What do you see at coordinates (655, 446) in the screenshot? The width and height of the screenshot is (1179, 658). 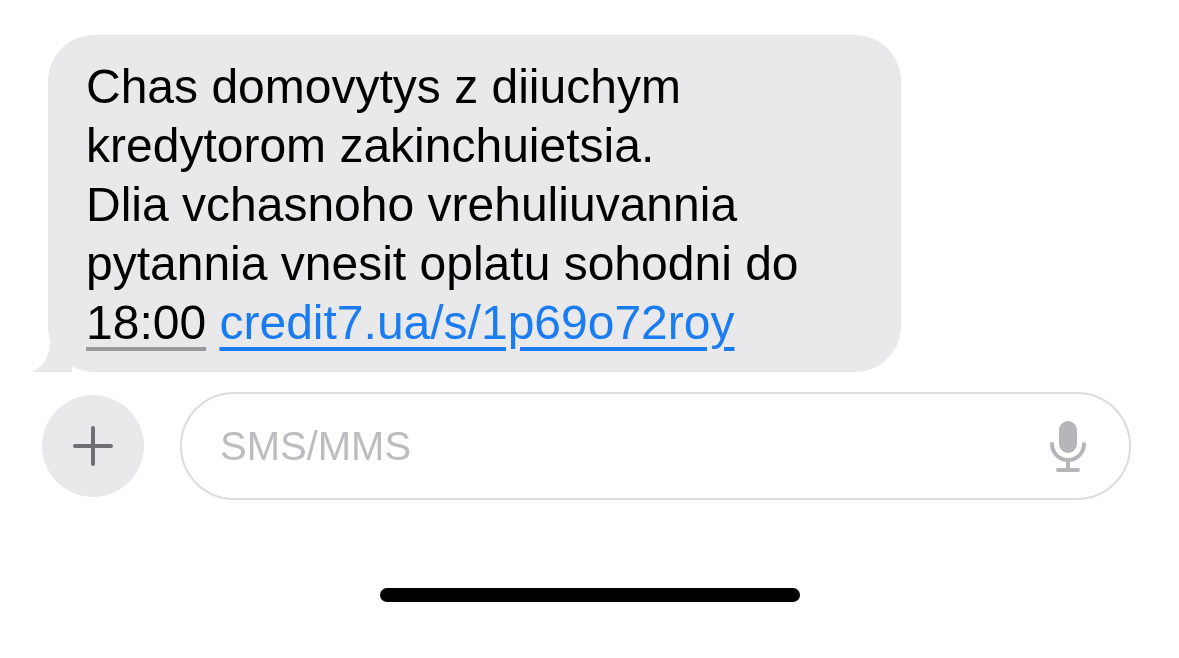 I see `message-field: SMS/MMS` at bounding box center [655, 446].